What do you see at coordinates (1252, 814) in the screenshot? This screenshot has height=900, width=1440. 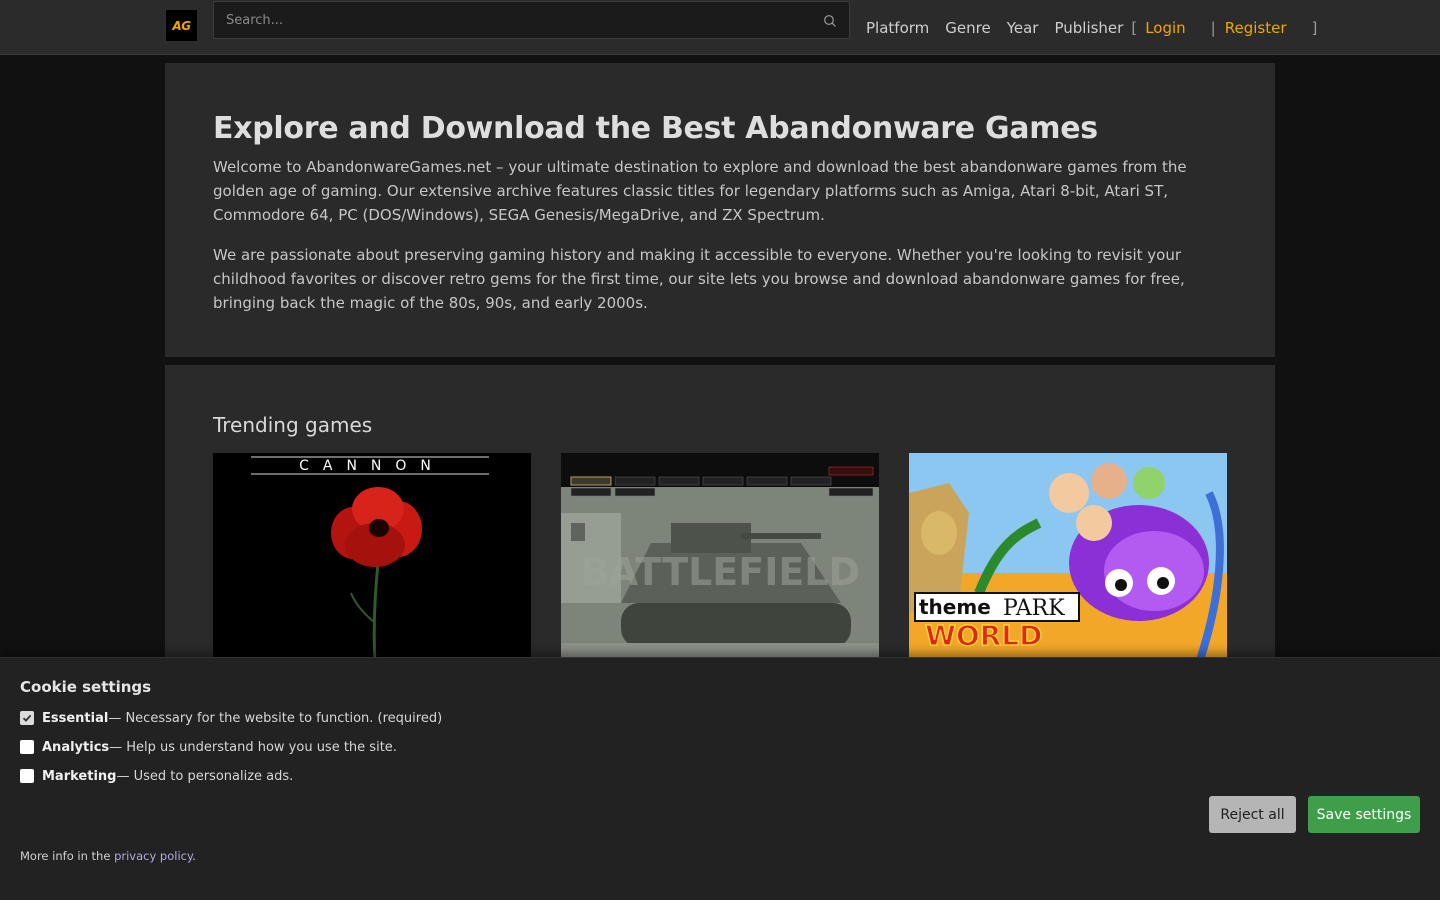 I see `reject-all-button: Reject all` at bounding box center [1252, 814].